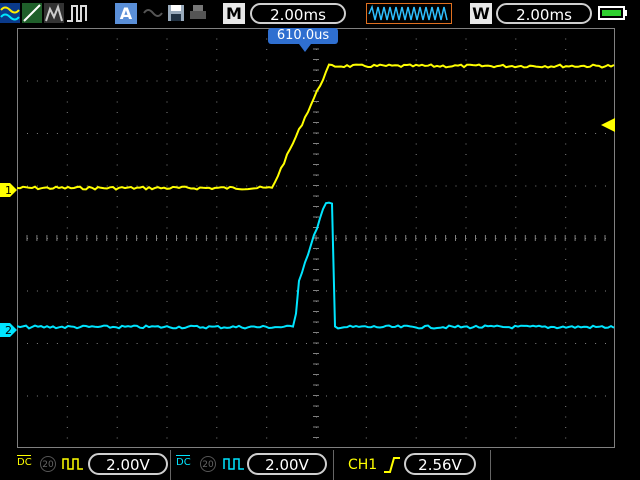 The image size is (640, 480). What do you see at coordinates (48, 464) in the screenshot?
I see `ch1-bw-limit: 20` at bounding box center [48, 464].